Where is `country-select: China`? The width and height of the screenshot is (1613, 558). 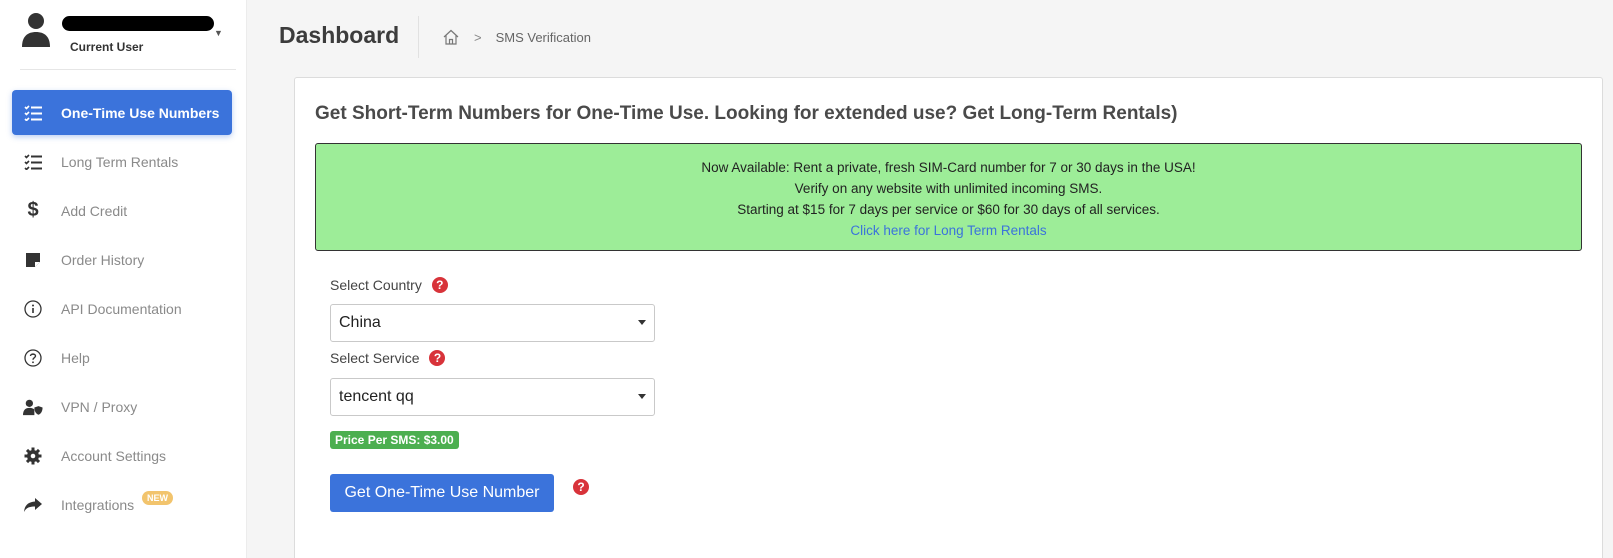 country-select: China is located at coordinates (492, 323).